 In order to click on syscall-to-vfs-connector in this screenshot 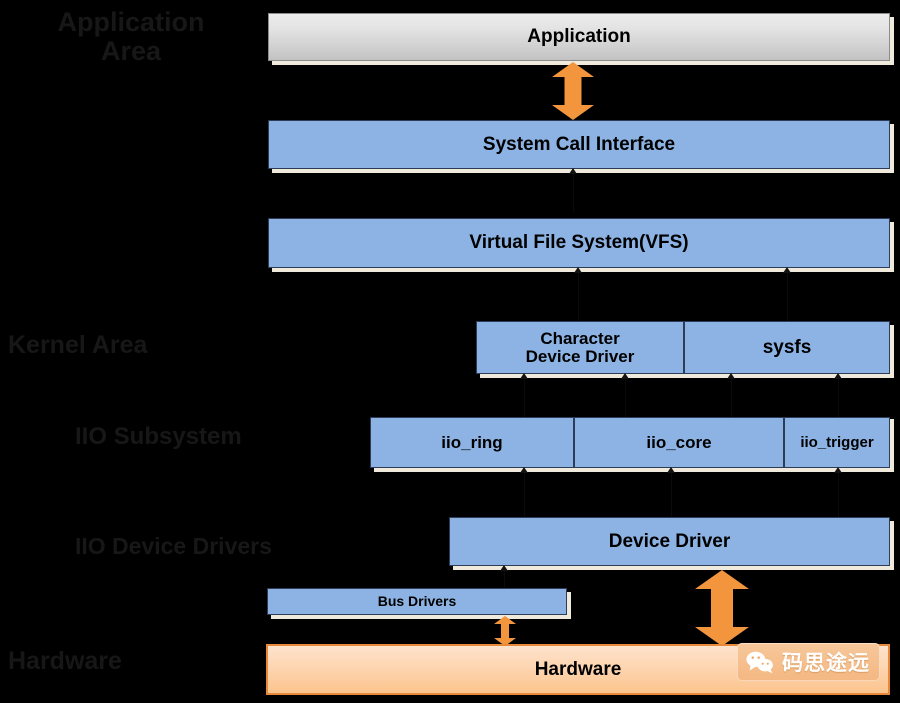, I will do `click(573, 191)`.